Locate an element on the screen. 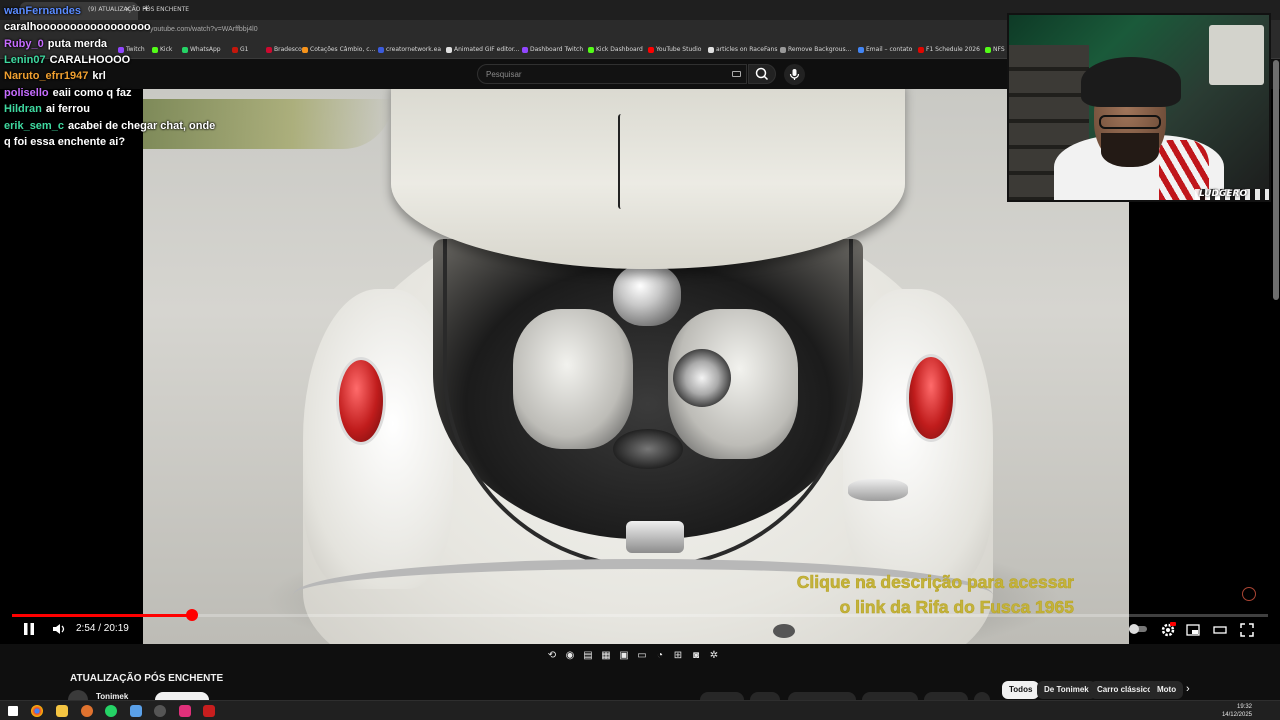 This screenshot has width=1280, height=720. bookmark-label: creatornetwork.ea is located at coordinates (414, 49).